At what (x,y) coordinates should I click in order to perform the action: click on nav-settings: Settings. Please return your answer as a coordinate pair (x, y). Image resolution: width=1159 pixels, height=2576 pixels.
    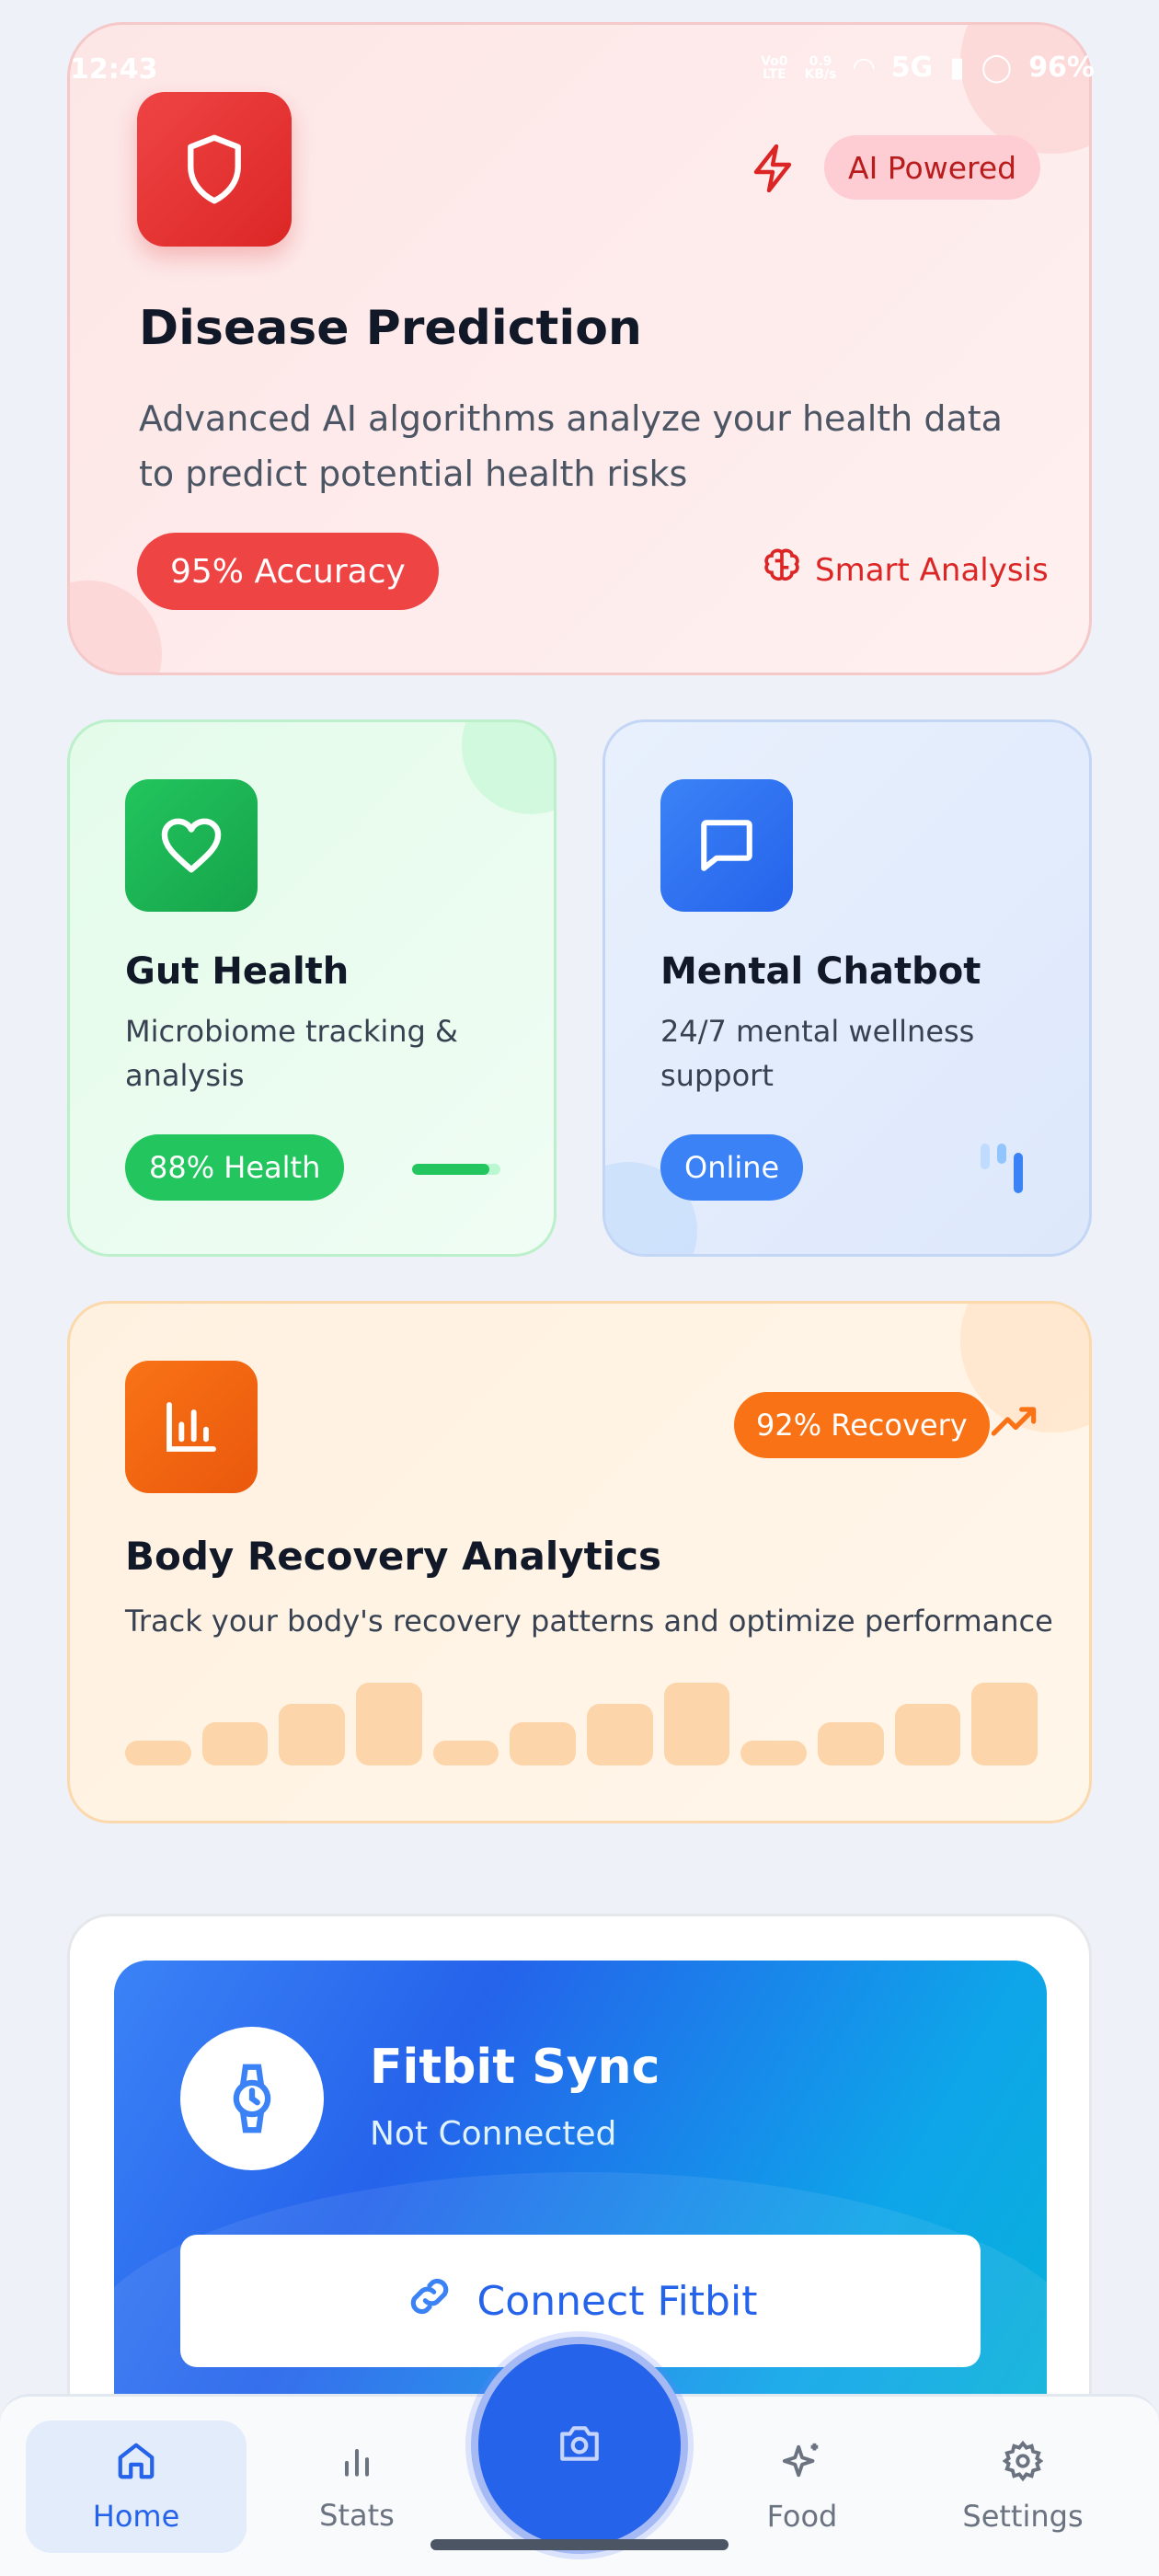
    Looking at the image, I should click on (1022, 2487).